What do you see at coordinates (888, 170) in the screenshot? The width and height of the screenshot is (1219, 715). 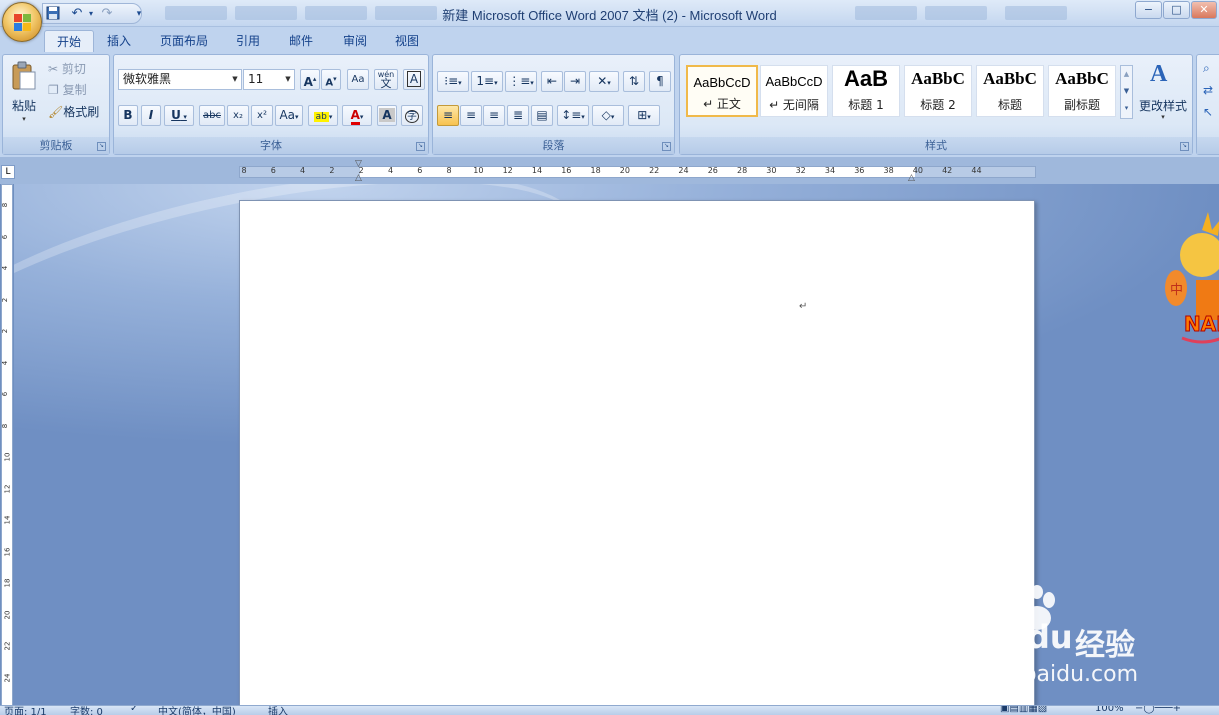 I see `ruler-number: 38` at bounding box center [888, 170].